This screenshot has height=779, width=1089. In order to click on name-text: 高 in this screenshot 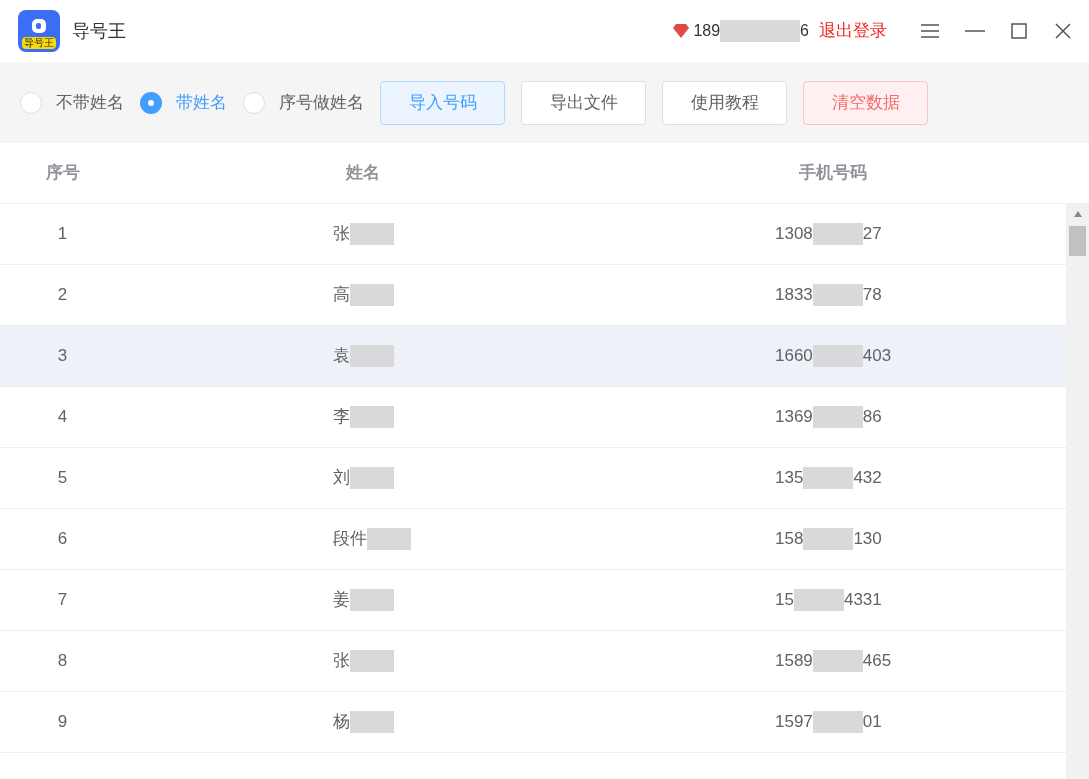, I will do `click(341, 295)`.